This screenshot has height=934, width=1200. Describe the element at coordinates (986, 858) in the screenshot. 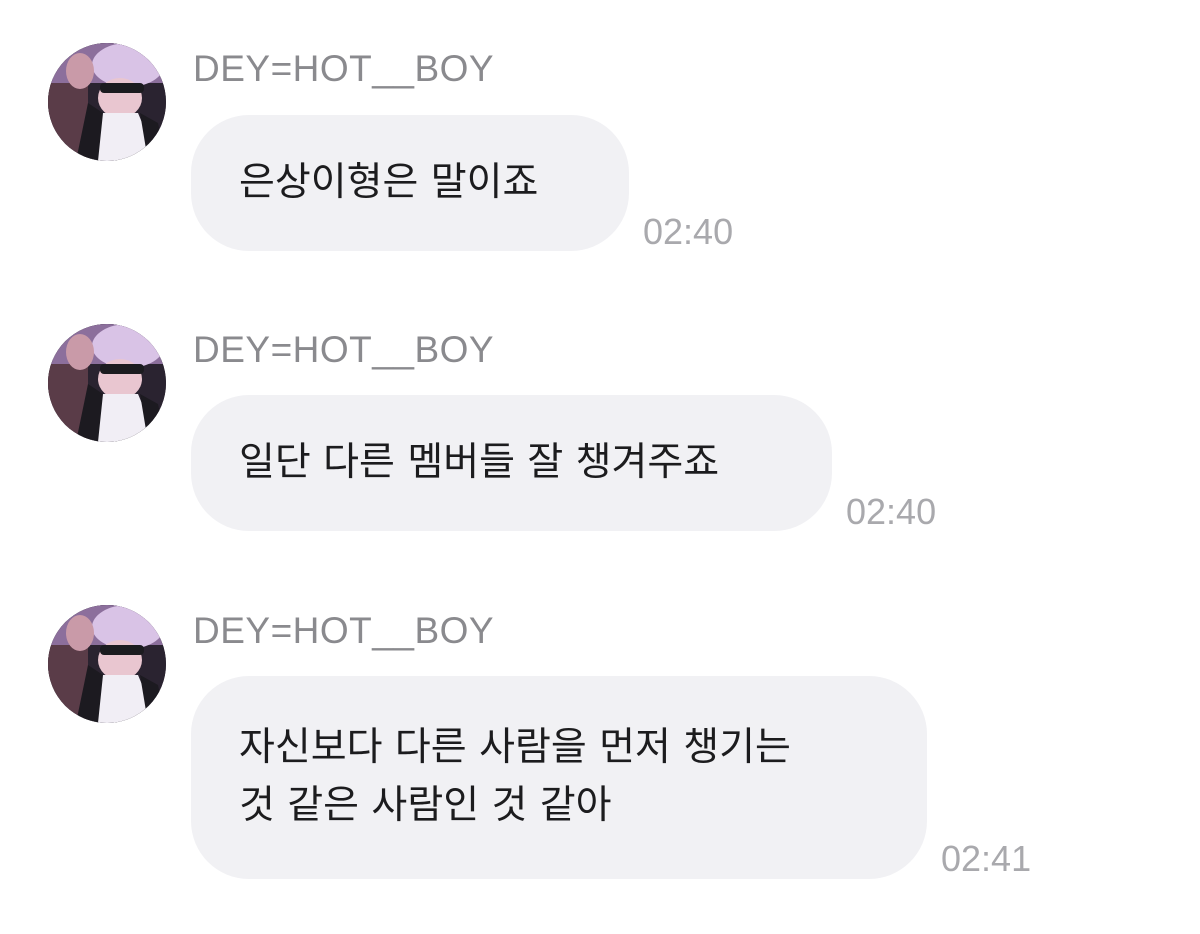

I see `message-time: 02:41` at that location.